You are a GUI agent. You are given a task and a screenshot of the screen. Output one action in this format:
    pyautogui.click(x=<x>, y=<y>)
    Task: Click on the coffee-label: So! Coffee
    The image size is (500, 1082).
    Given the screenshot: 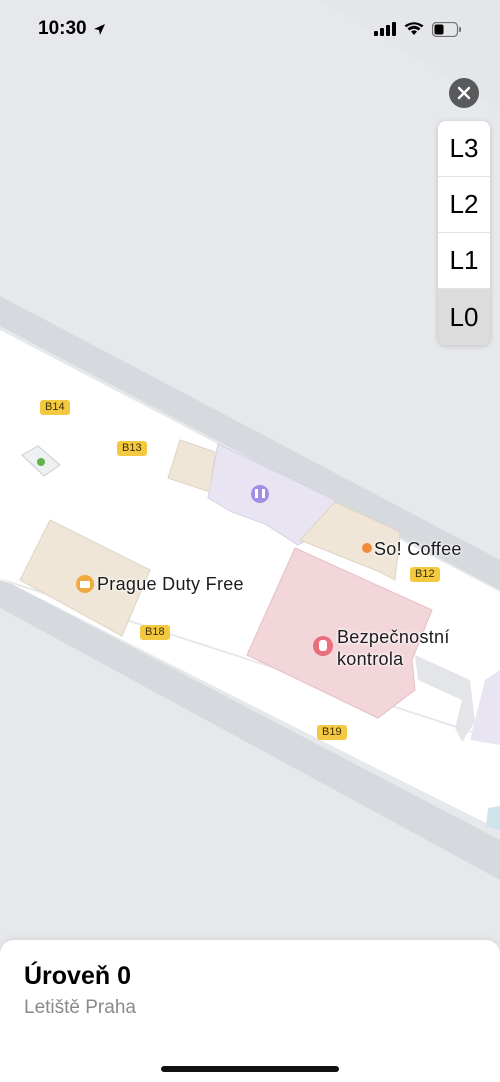 What is the action you would take?
    pyautogui.click(x=418, y=549)
    